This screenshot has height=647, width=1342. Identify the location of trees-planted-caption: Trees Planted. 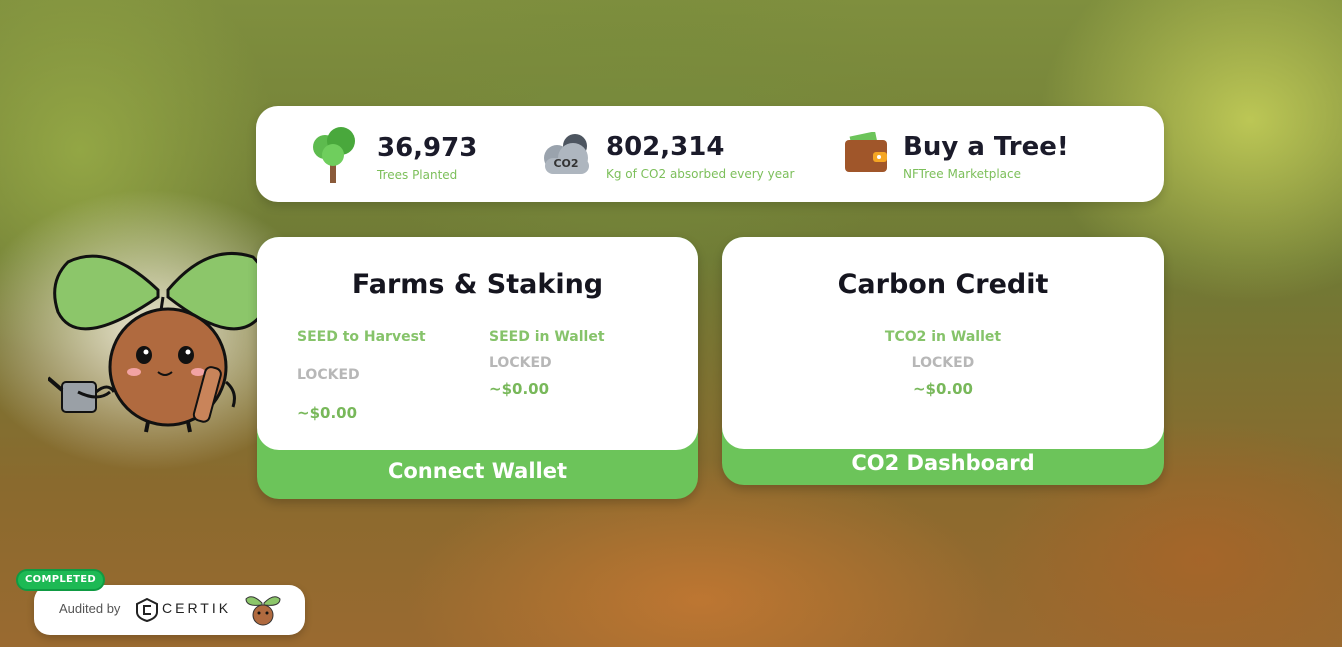
(417, 175).